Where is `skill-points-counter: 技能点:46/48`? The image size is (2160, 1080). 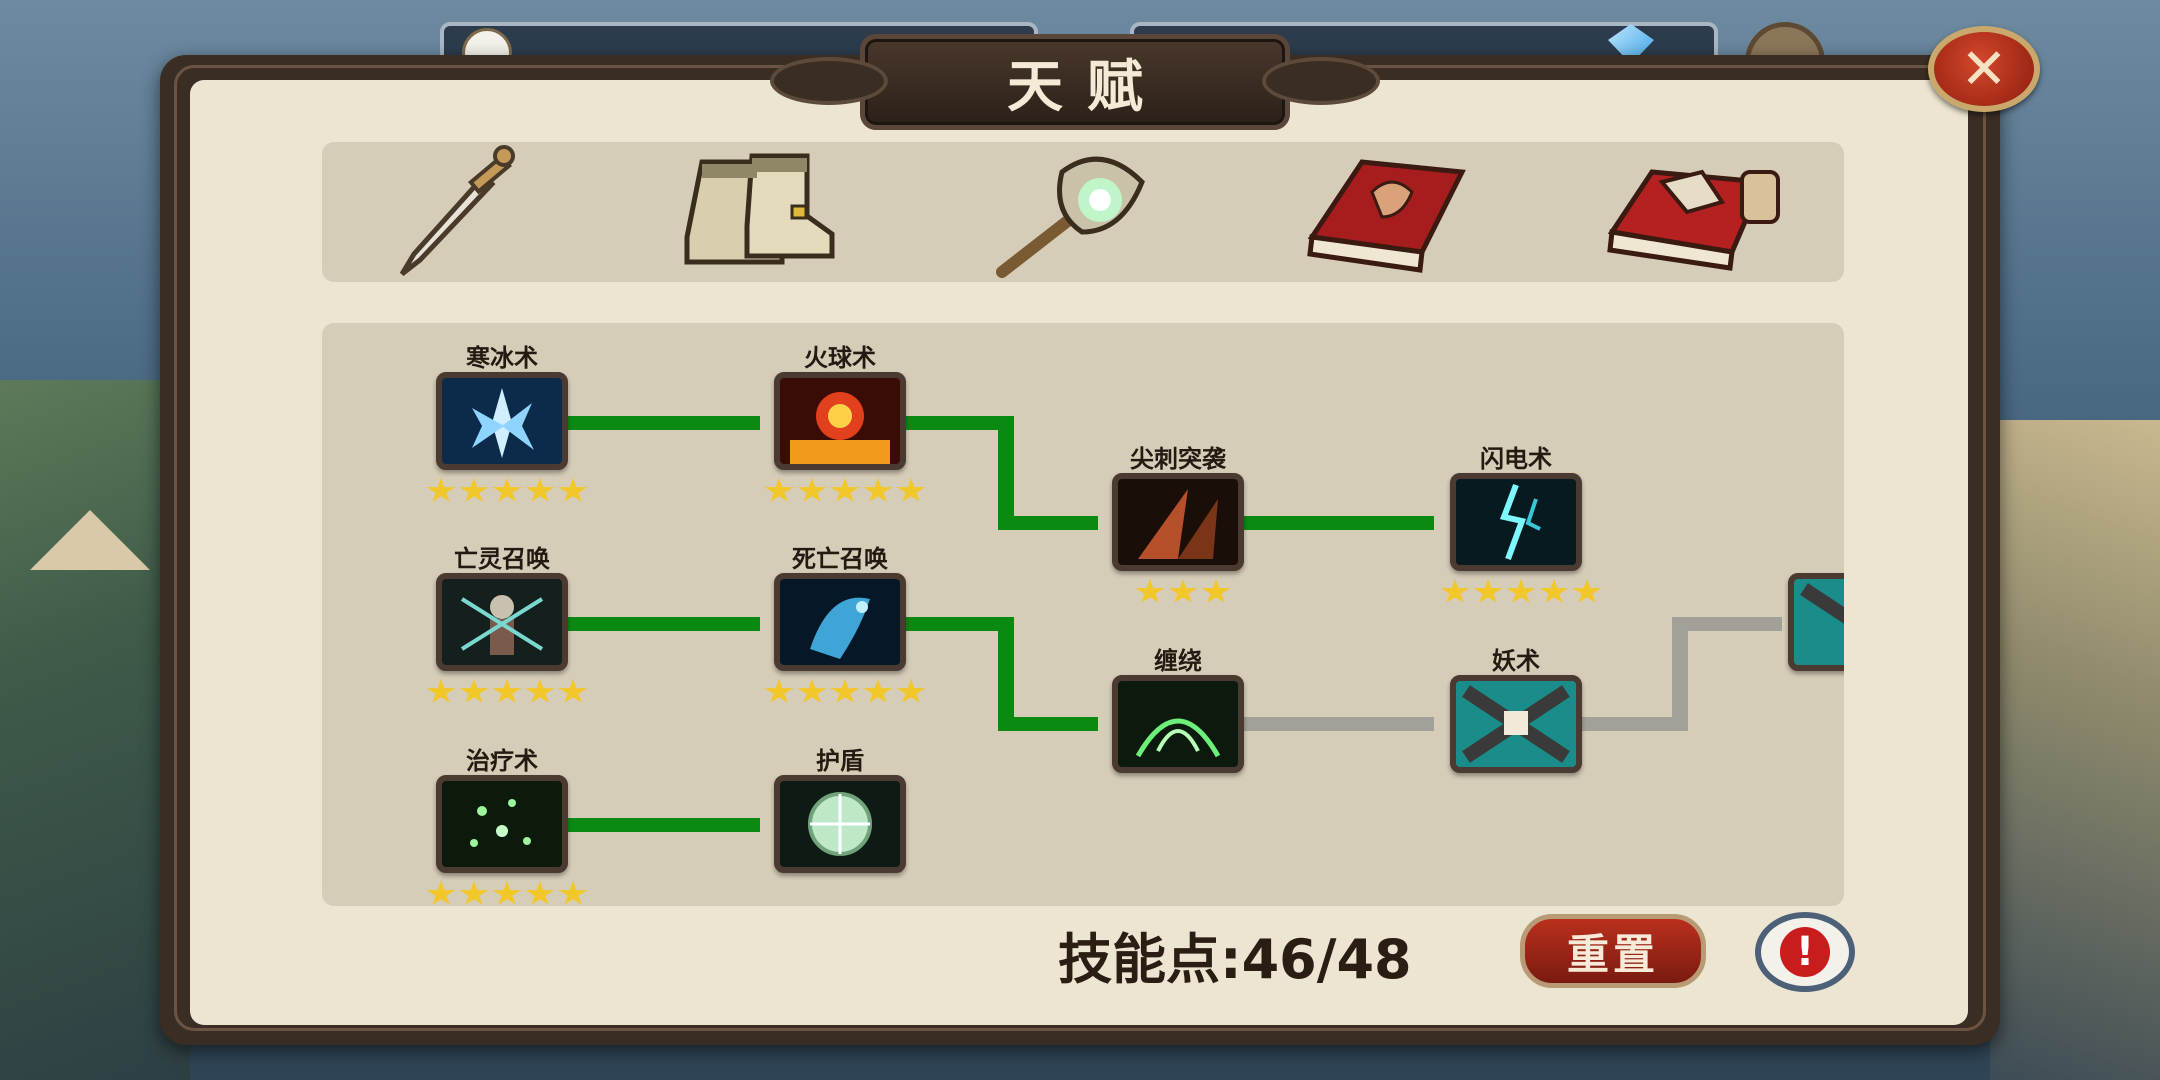 skill-points-counter: 技能点:46/48 is located at coordinates (1235, 959).